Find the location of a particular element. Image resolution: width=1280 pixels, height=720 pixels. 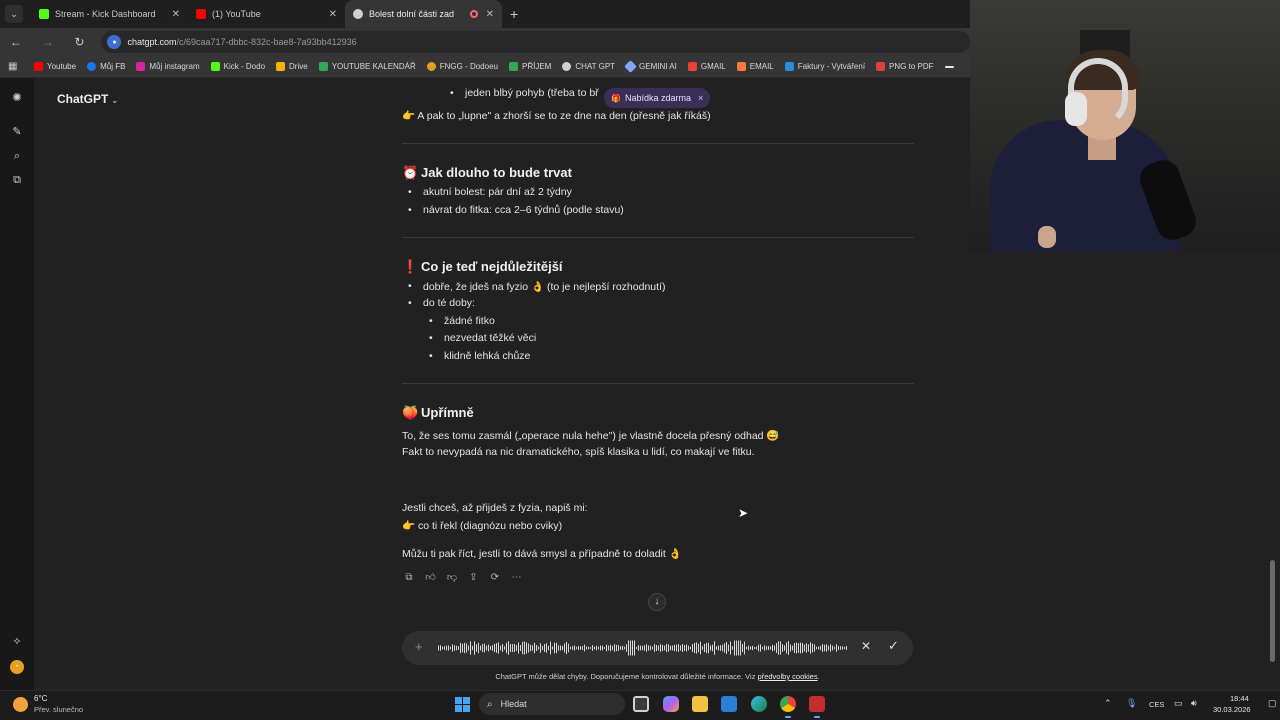

terminal-app-icon is located at coordinates (817, 707).